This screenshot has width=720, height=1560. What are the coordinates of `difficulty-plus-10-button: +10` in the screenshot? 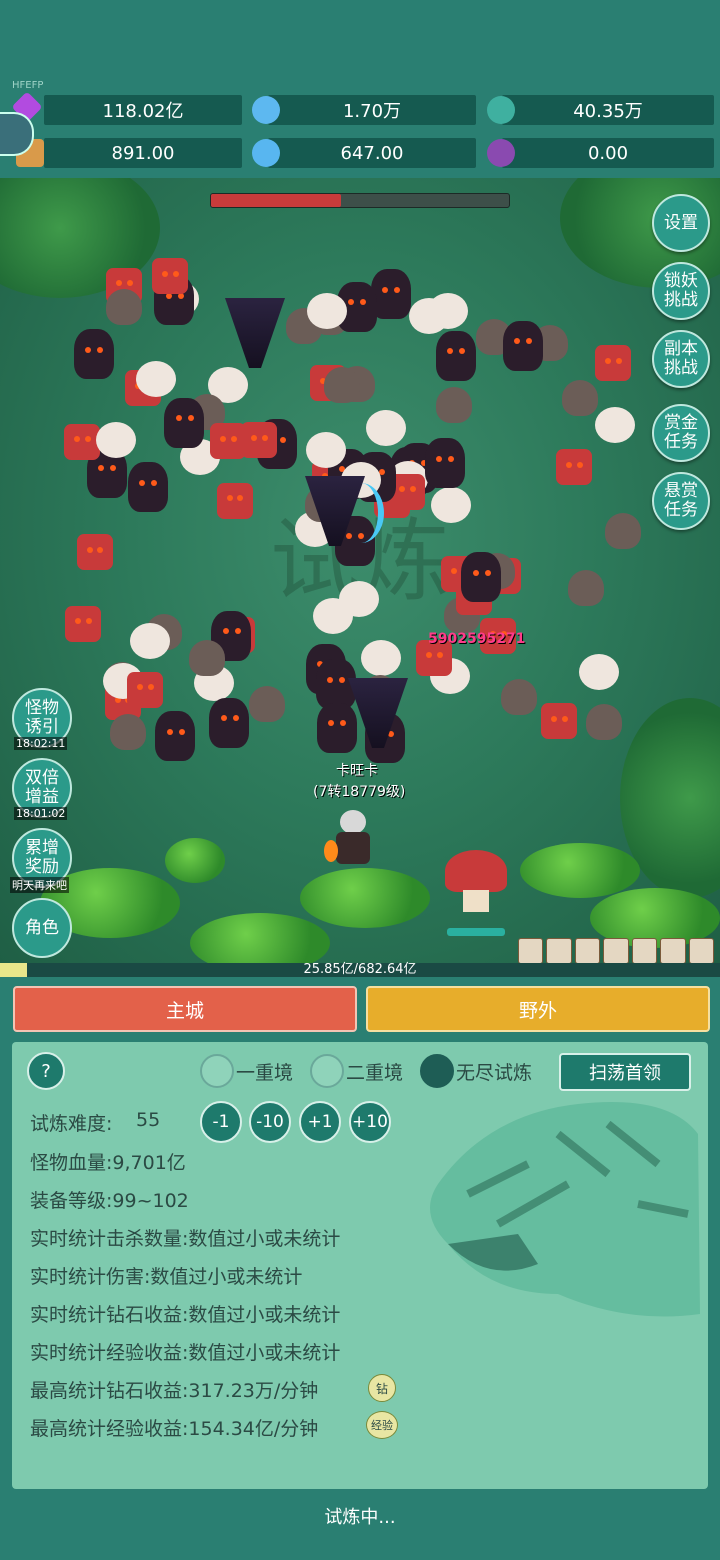 It's located at (370, 1122).